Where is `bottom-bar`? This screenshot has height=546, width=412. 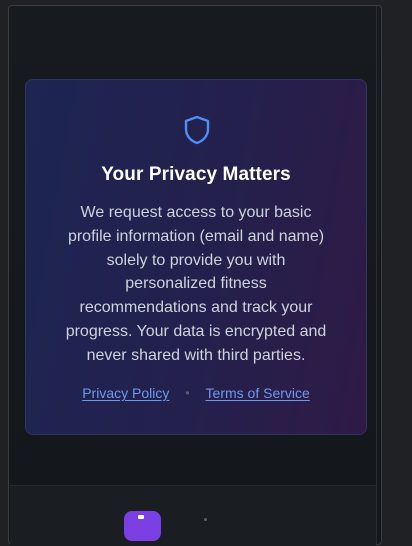 bottom-bar is located at coordinates (193, 516).